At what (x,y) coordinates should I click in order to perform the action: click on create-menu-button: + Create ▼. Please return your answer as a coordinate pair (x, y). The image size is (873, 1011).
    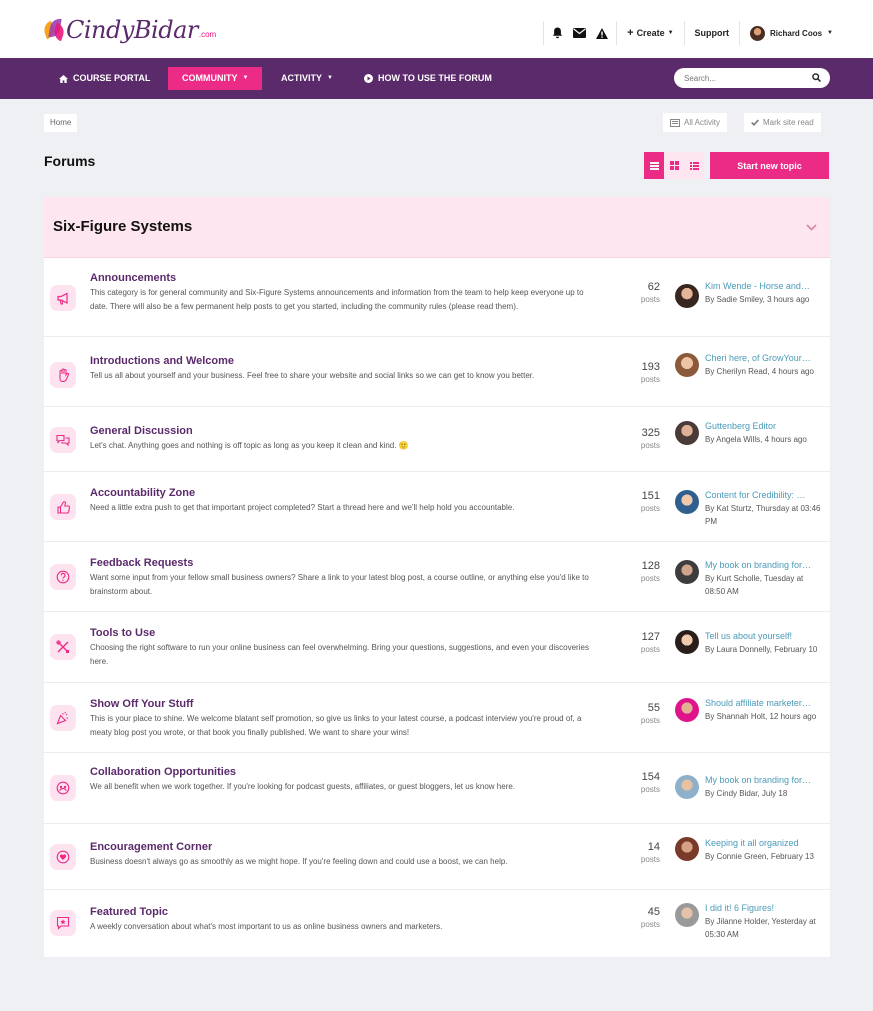
    Looking at the image, I should click on (650, 33).